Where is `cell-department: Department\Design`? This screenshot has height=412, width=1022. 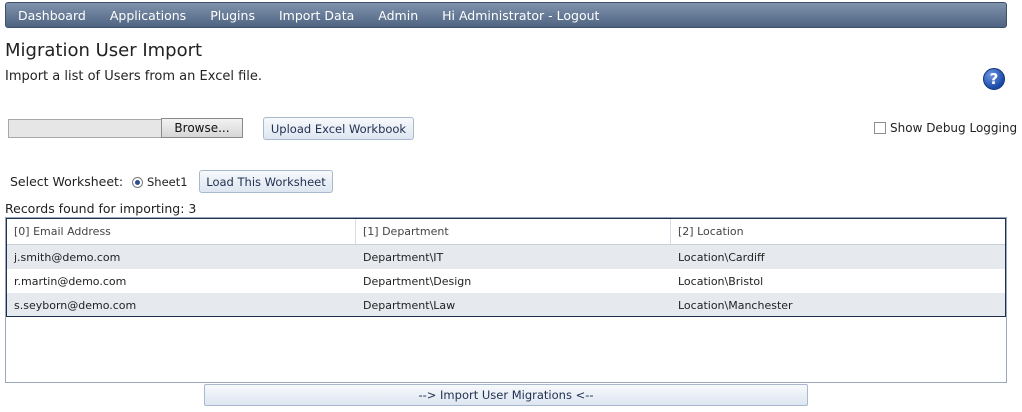
cell-department: Department\Design is located at coordinates (417, 281).